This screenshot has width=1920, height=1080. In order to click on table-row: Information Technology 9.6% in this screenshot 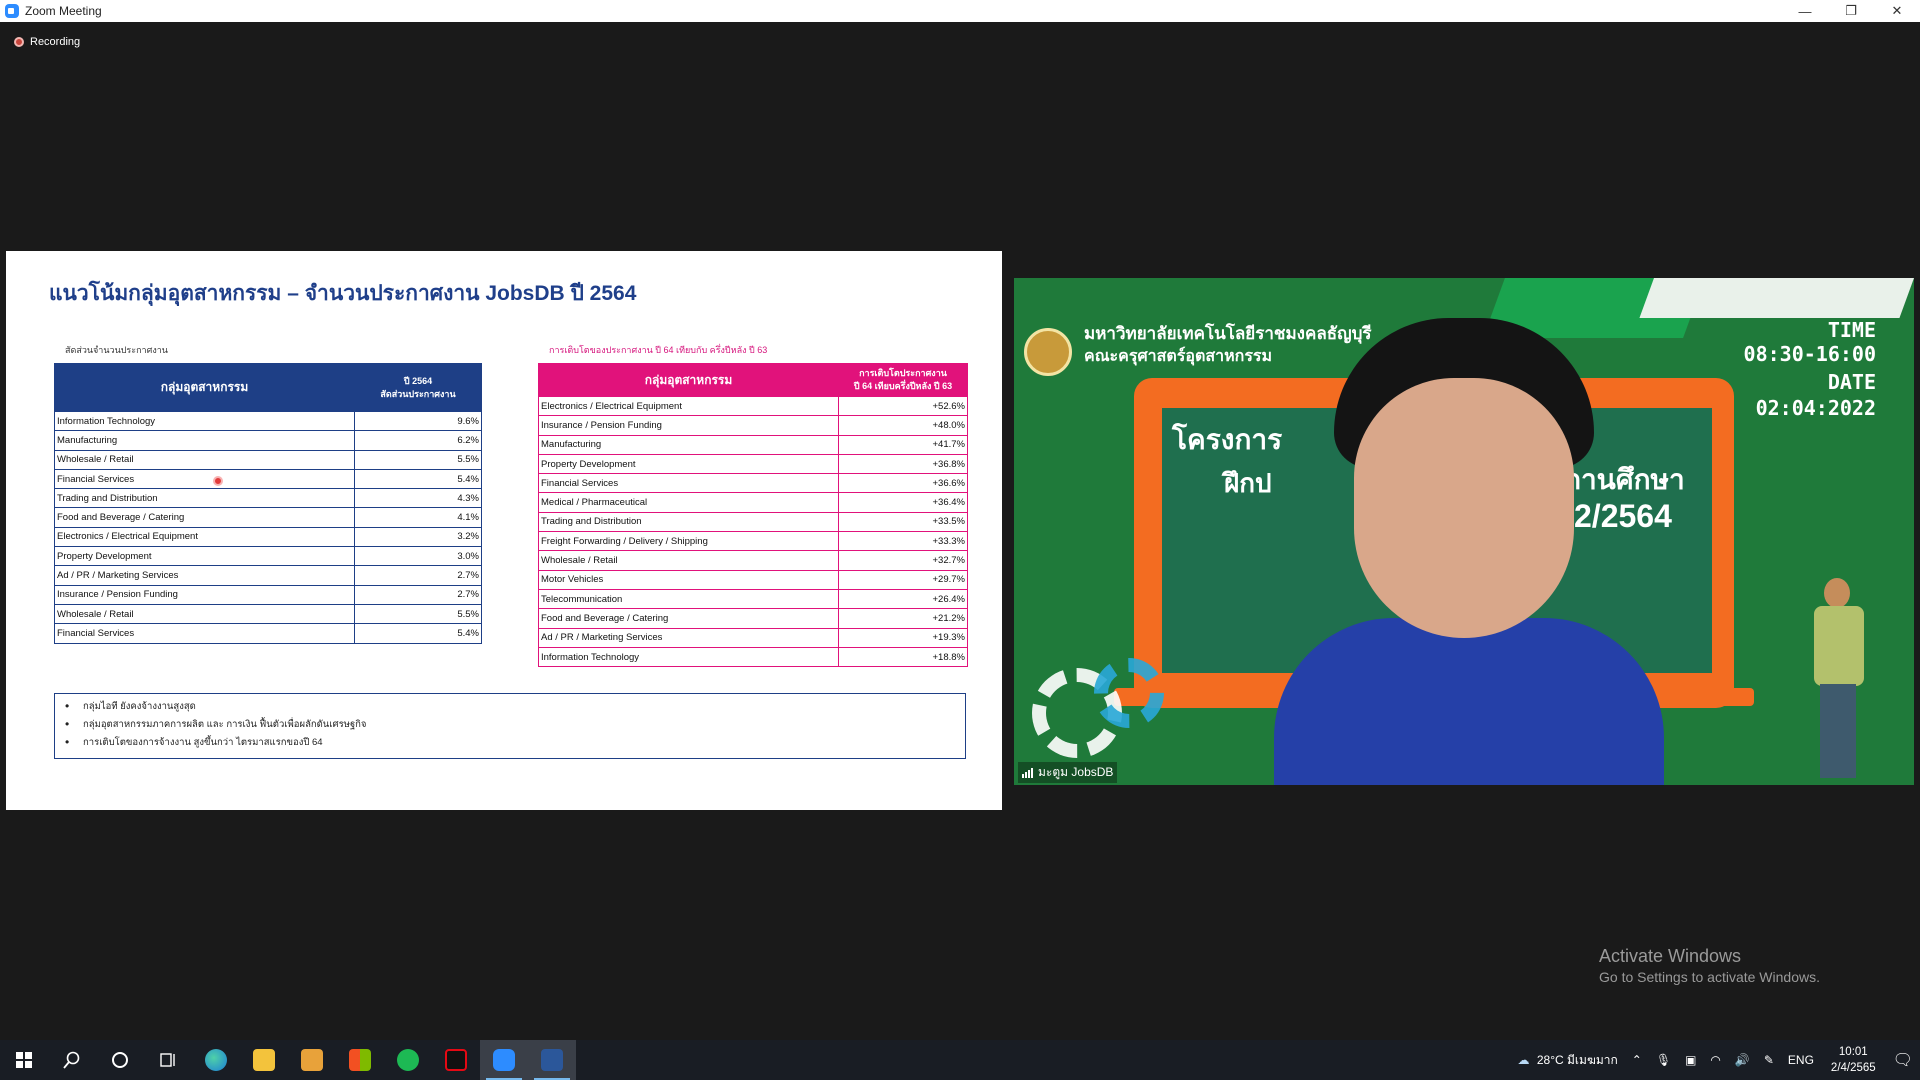, I will do `click(268, 421)`.